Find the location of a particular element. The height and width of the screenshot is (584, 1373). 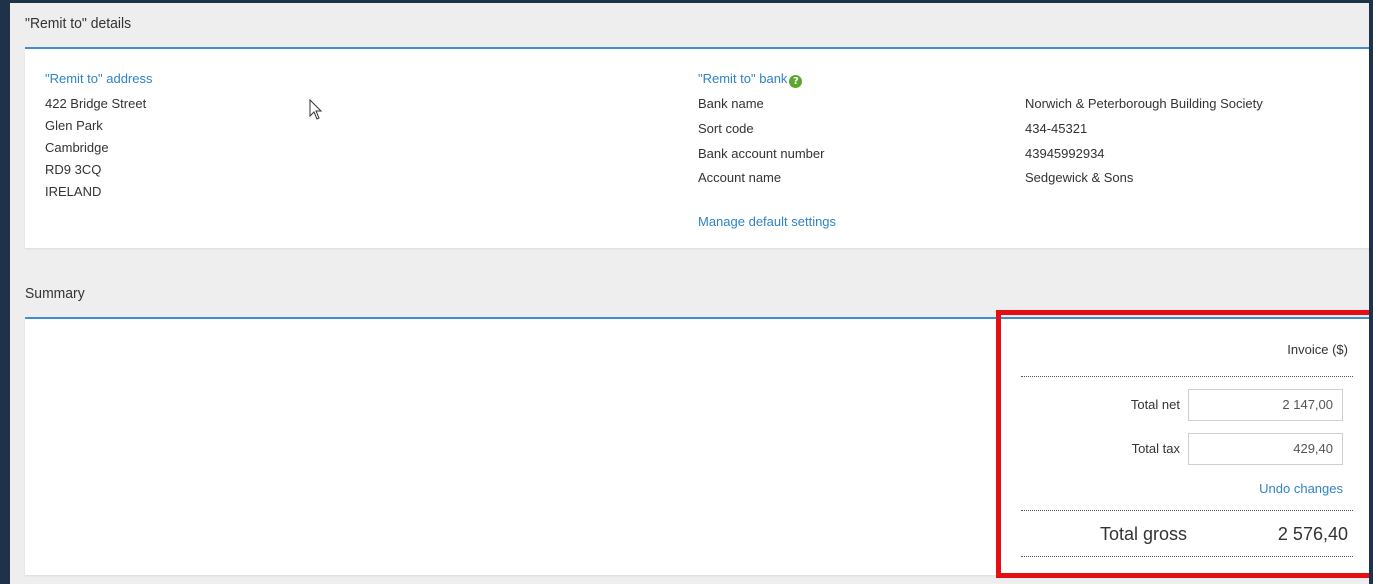

manage-default-settings-link: Manage default settings is located at coordinates (767, 222).